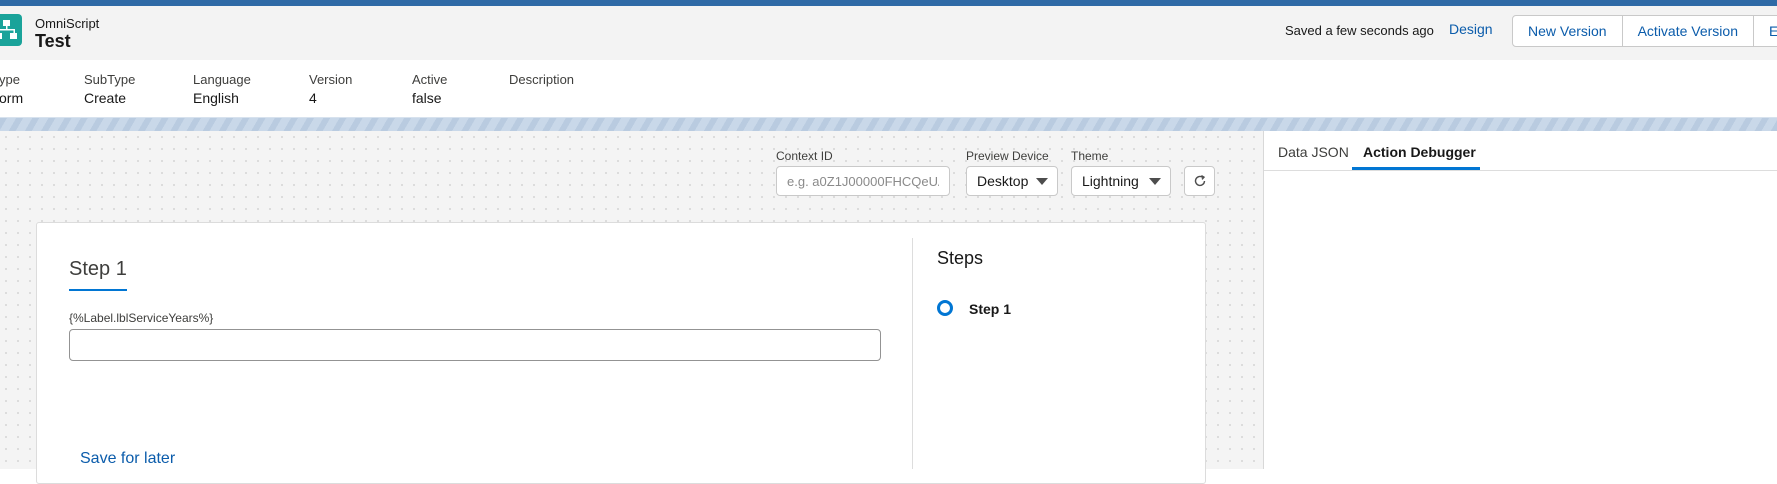 This screenshot has width=1777, height=484. I want to click on meta-active-label: Active, so click(430, 79).